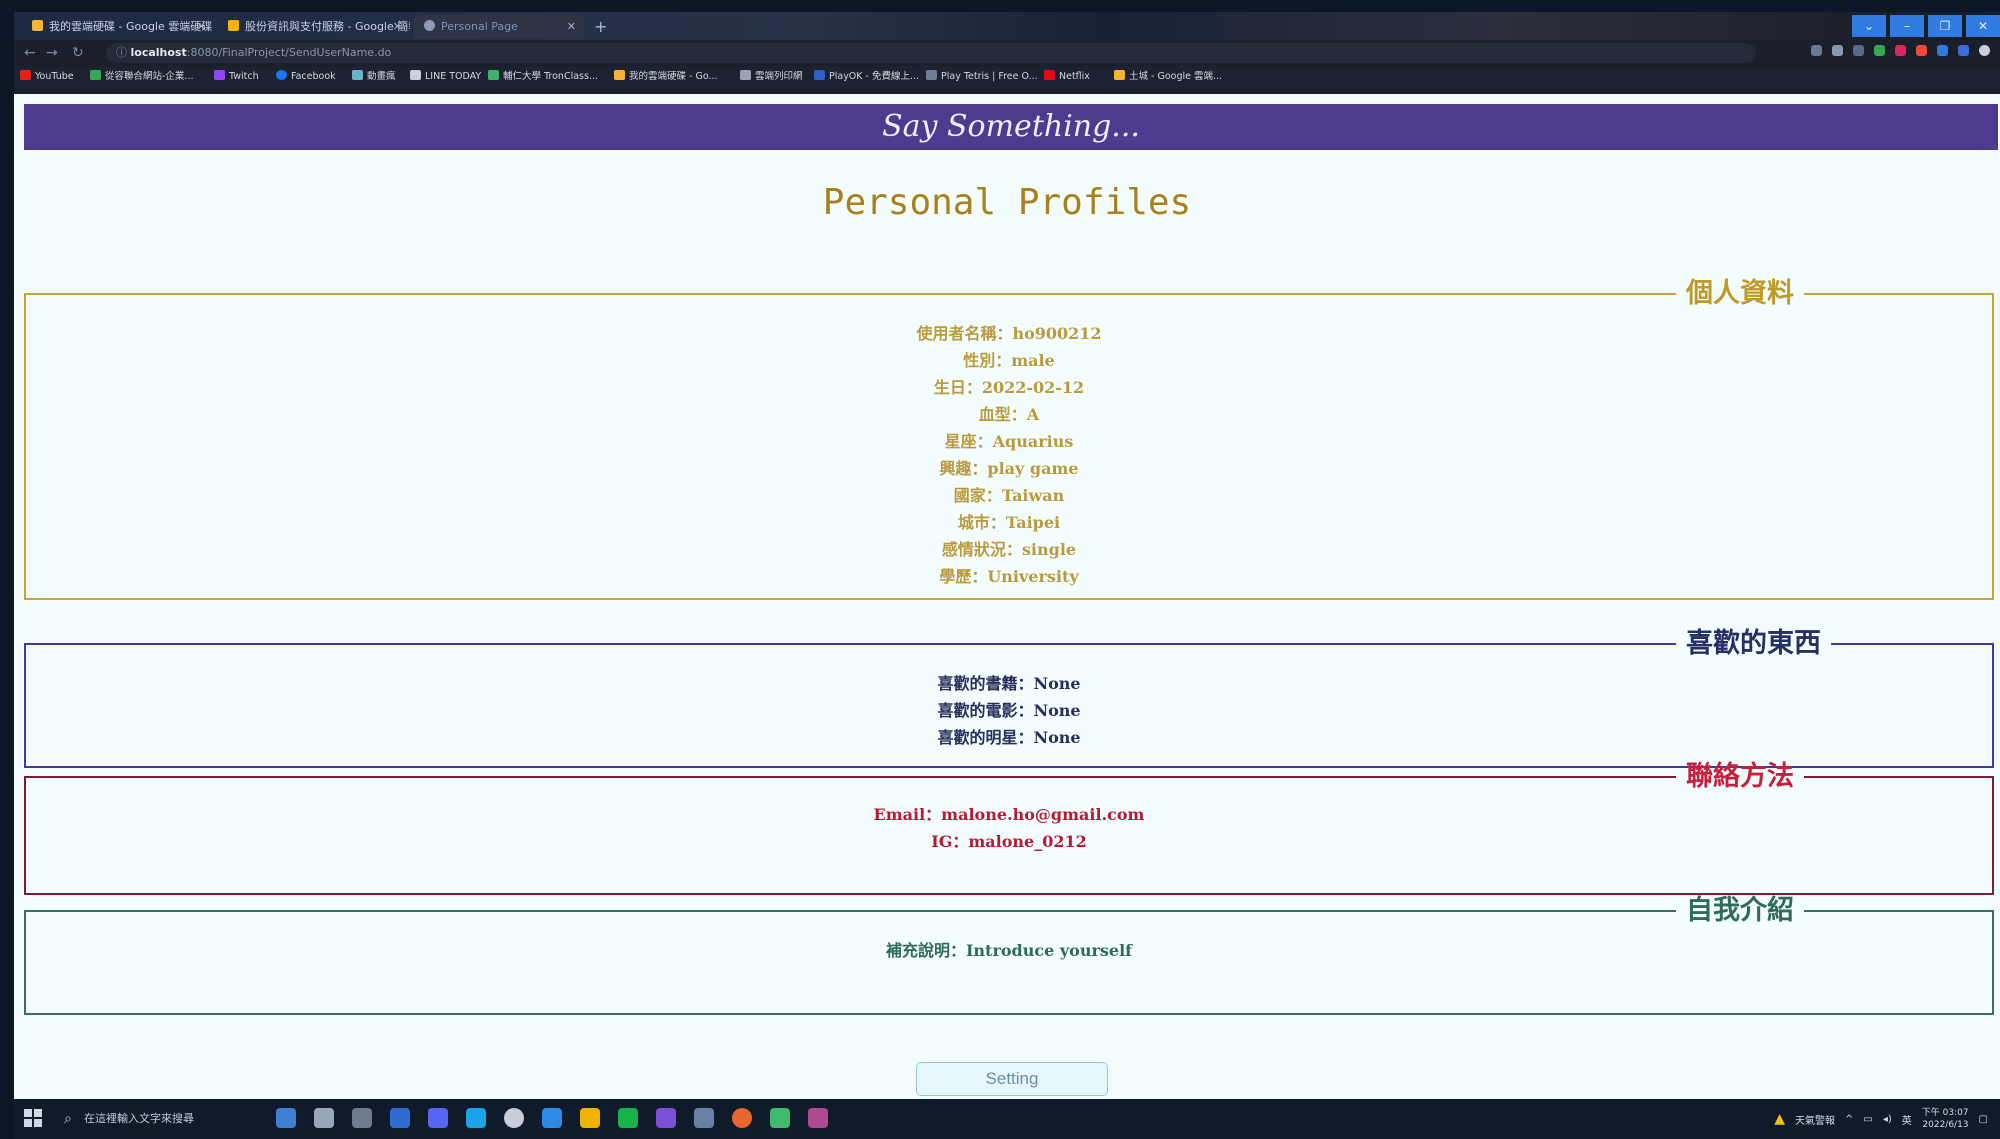  Describe the element at coordinates (236, 77) in the screenshot. I see `bookmark-twitch: Twitch` at that location.